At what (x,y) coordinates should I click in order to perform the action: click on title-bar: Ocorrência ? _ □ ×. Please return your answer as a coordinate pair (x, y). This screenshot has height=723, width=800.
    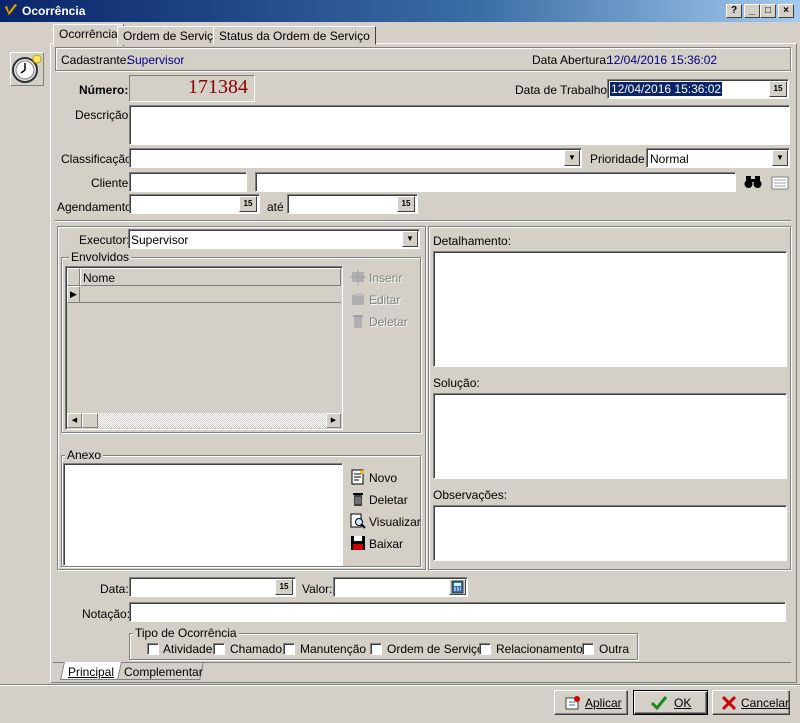
    Looking at the image, I should click on (400, 11).